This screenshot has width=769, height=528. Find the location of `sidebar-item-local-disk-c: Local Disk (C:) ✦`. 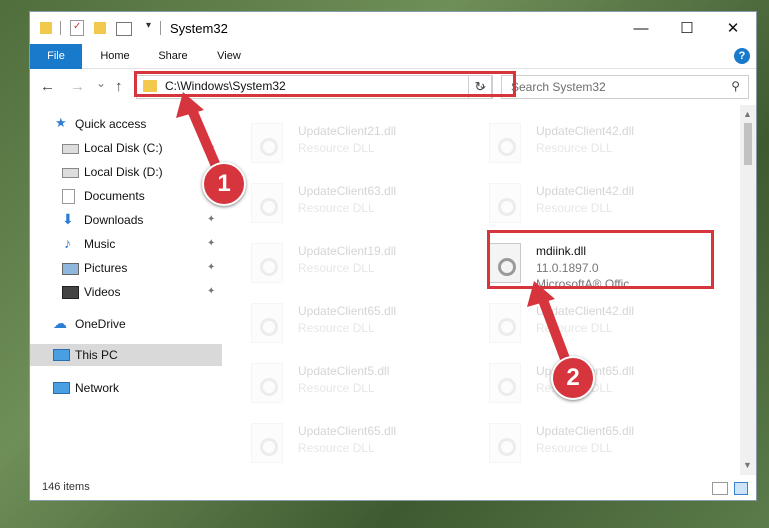

sidebar-item-local-disk-c: Local Disk (C:) ✦ is located at coordinates (126, 148).